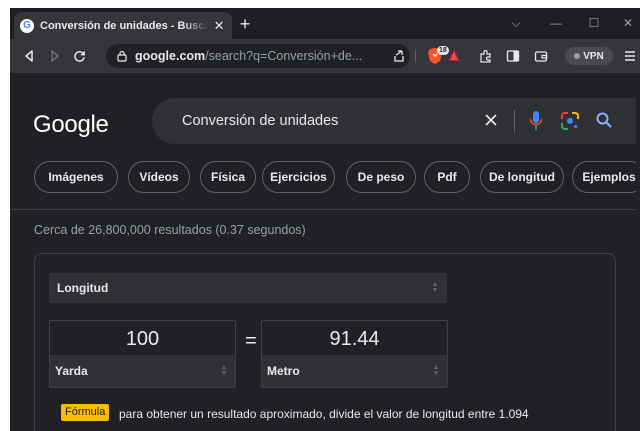 The image size is (640, 431). Describe the element at coordinates (354, 354) in the screenshot. I see `to-converter: 91.44 Metro ▲ ▼` at that location.